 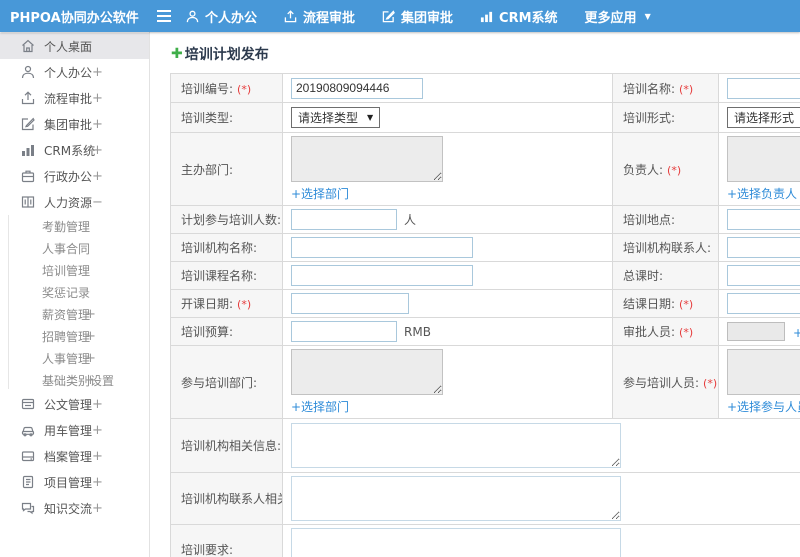 What do you see at coordinates (28, 202) in the screenshot?
I see `hr-icon` at bounding box center [28, 202].